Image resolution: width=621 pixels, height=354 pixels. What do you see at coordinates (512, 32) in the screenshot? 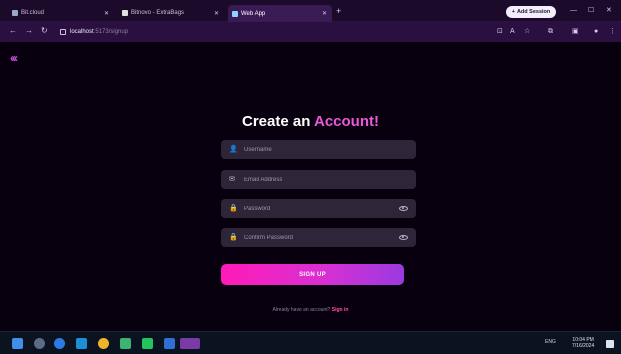
I see `translate-icon: A` at bounding box center [512, 32].